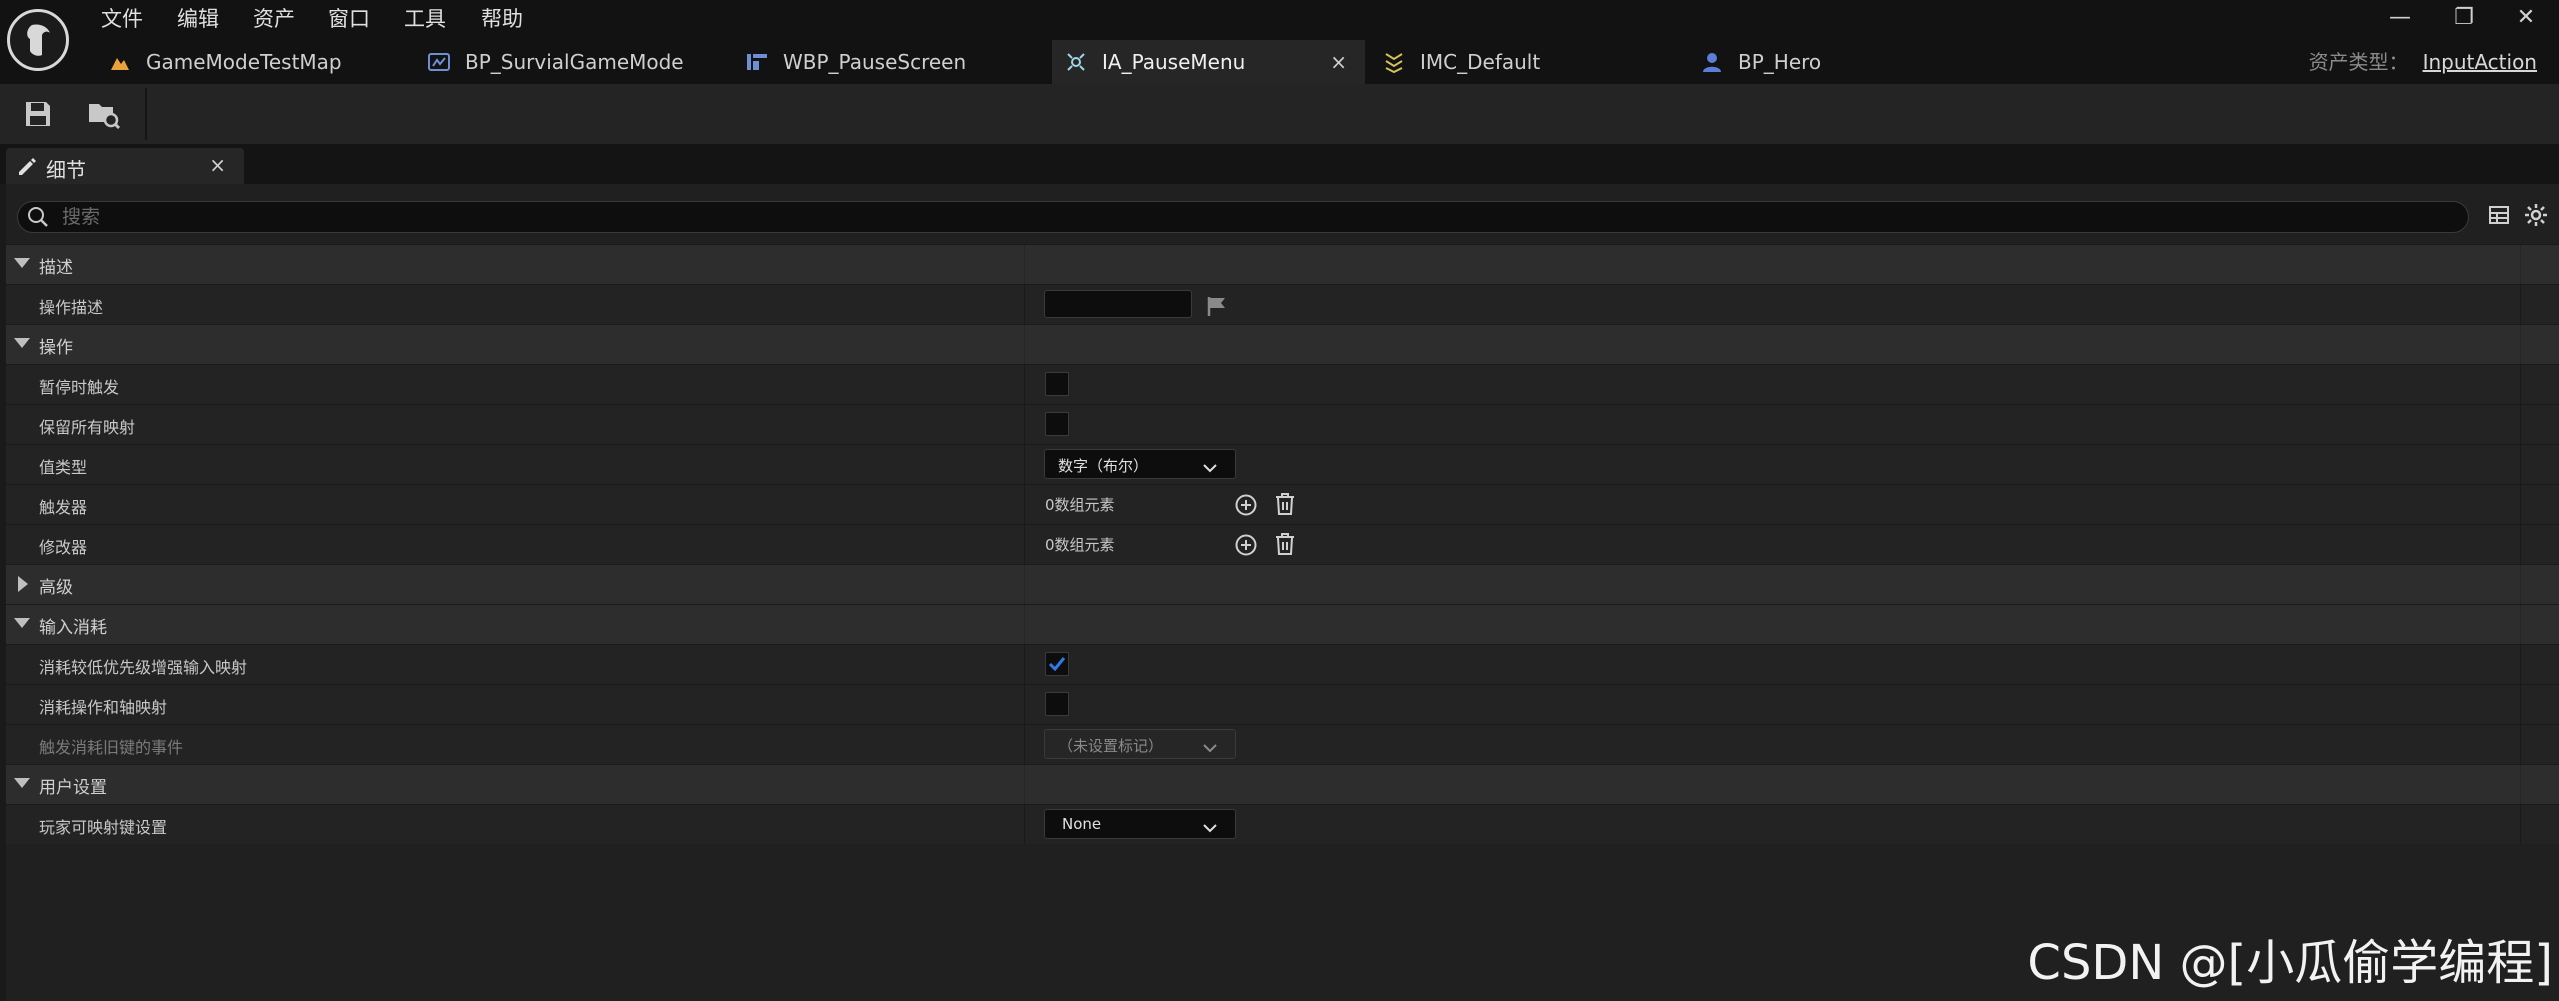 The height and width of the screenshot is (1001, 2559). What do you see at coordinates (2526, 18) in the screenshot?
I see `close-window-button: ✕` at bounding box center [2526, 18].